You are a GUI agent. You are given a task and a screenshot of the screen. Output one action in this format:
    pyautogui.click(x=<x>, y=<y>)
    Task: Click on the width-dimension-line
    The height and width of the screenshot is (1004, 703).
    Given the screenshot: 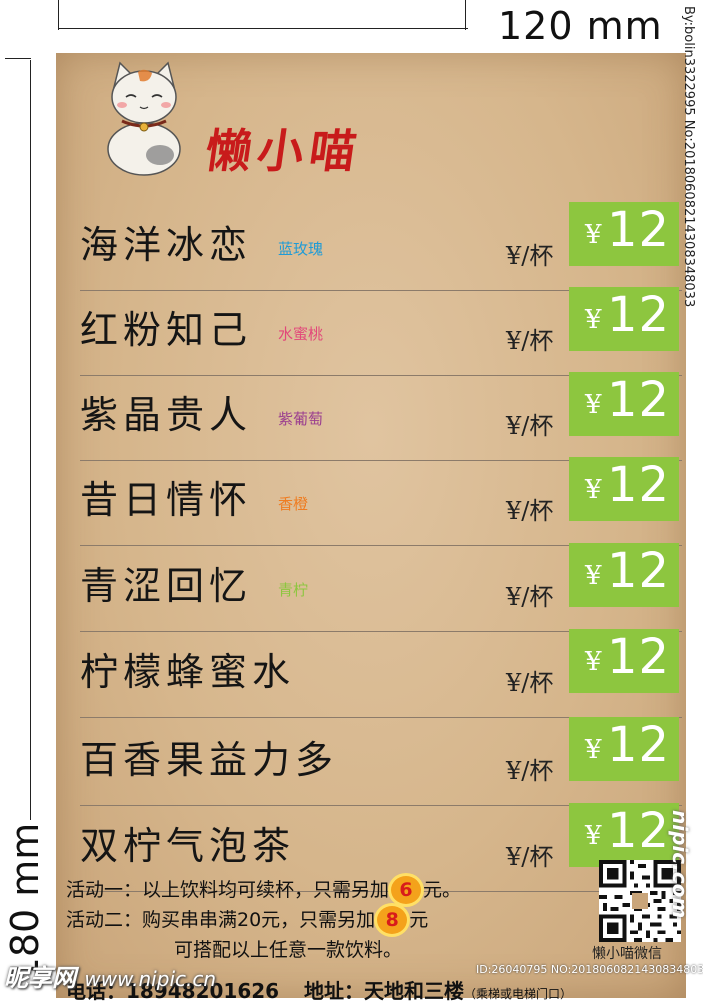 What is the action you would take?
    pyautogui.click(x=263, y=28)
    